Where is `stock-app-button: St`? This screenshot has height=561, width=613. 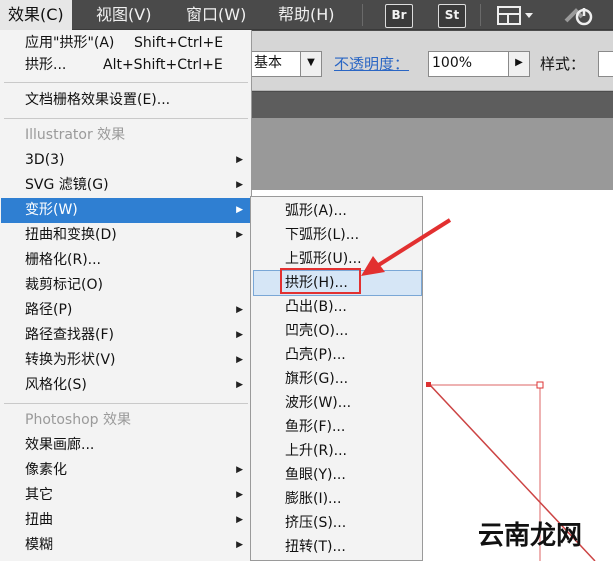 stock-app-button: St is located at coordinates (452, 16).